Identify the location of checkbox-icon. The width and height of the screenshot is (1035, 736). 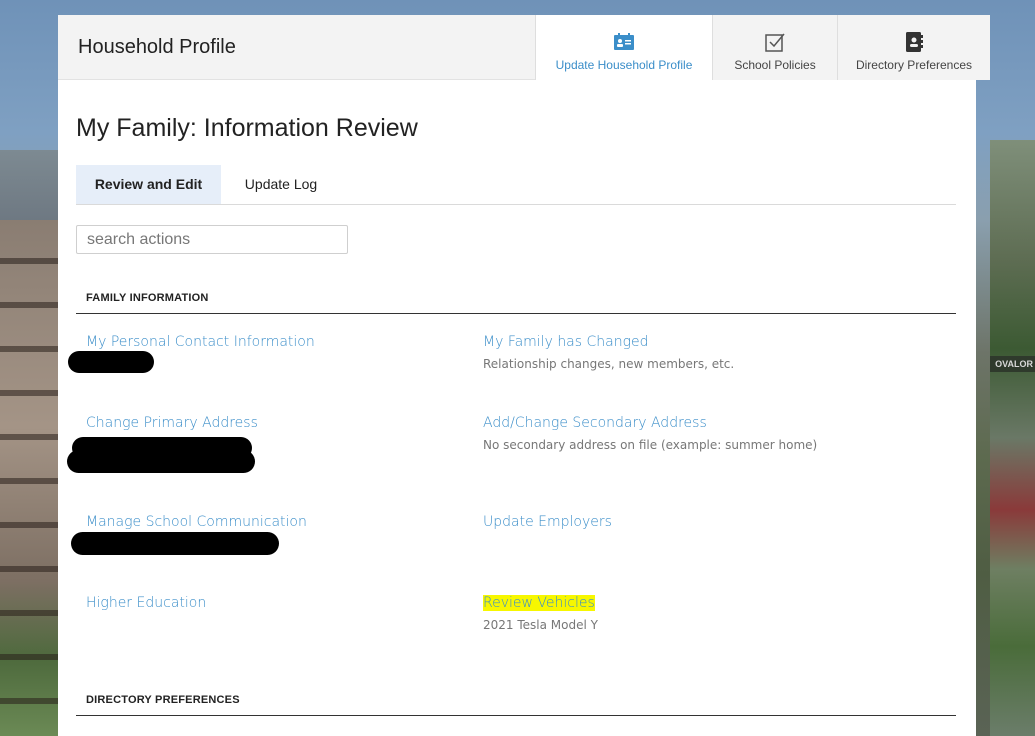
(775, 42).